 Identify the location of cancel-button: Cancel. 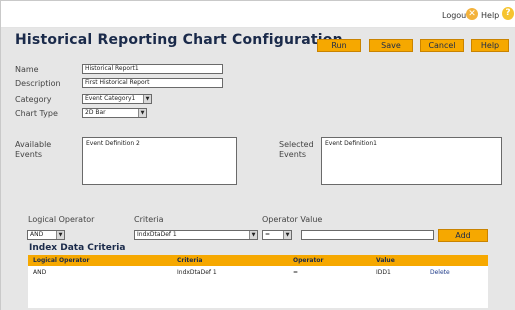
(442, 45).